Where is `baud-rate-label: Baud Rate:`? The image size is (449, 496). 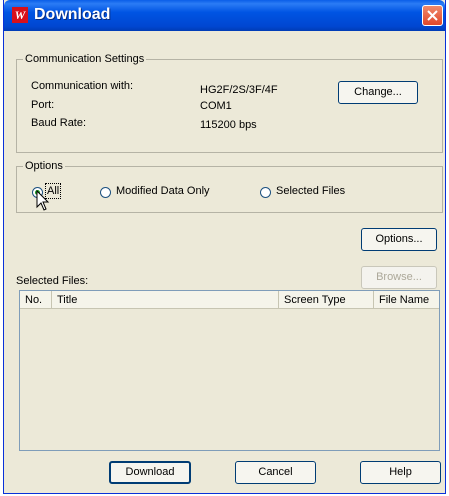 baud-rate-label: Baud Rate: is located at coordinates (59, 123).